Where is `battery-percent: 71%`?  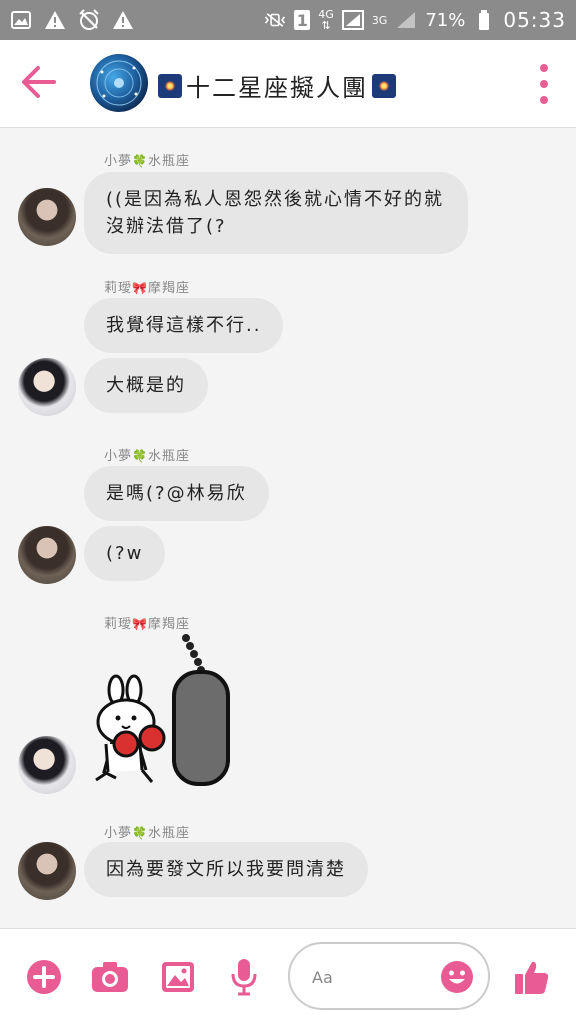
battery-percent: 71% is located at coordinates (445, 20).